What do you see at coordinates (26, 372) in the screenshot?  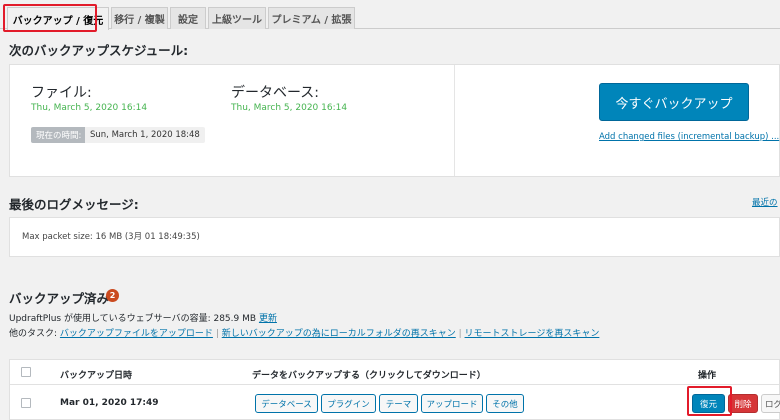 I see `select-all-checkbox` at bounding box center [26, 372].